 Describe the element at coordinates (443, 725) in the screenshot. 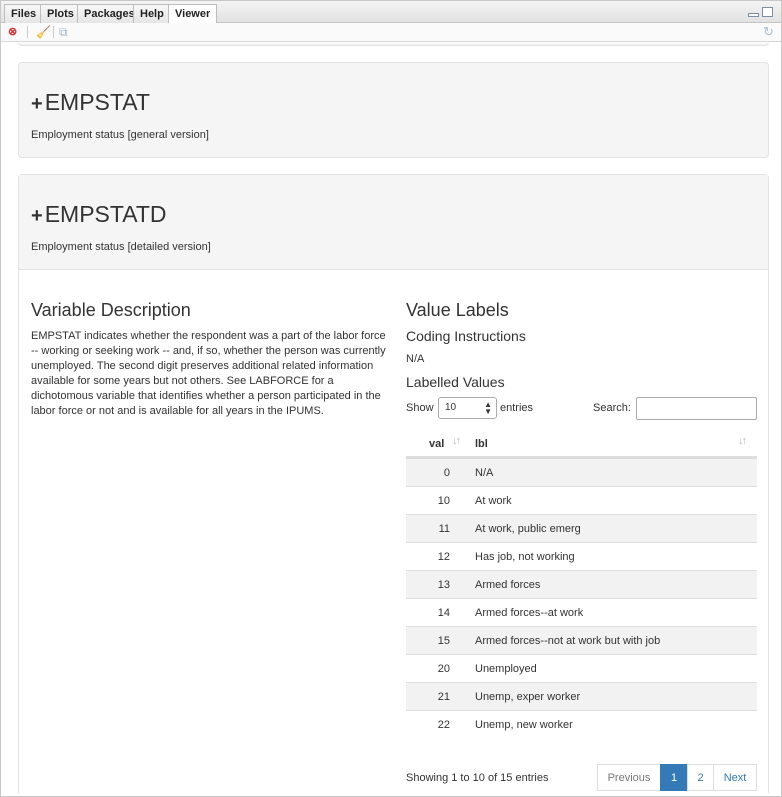

I see `cell-val: 22` at that location.